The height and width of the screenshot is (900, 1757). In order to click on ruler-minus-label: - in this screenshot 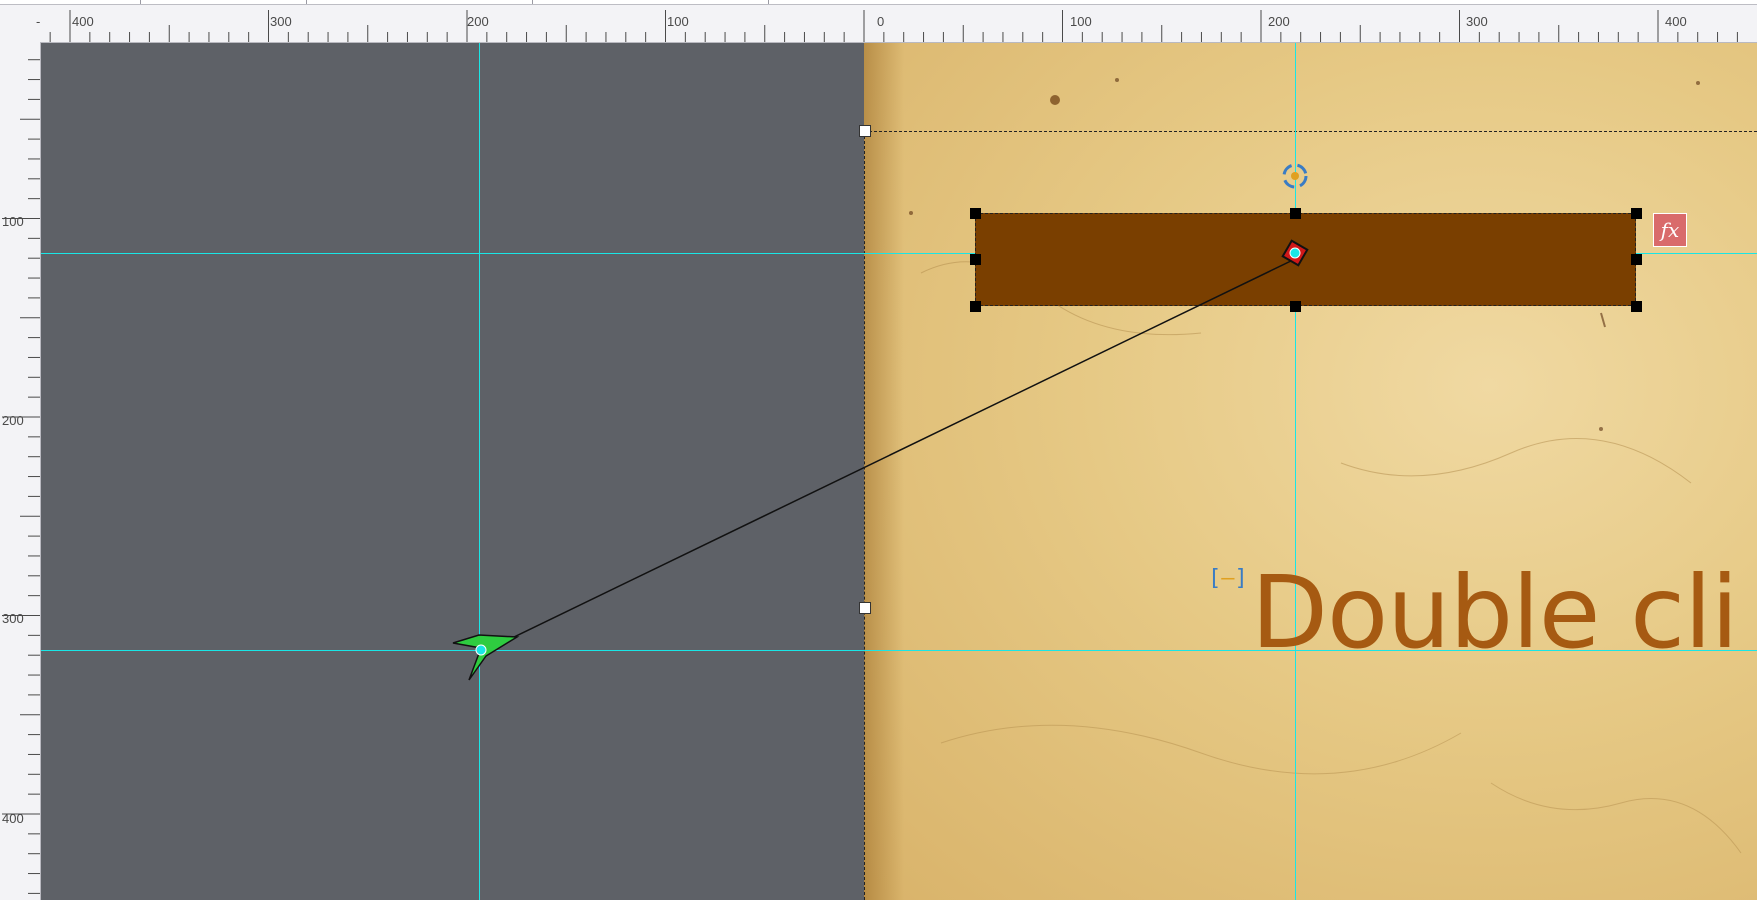, I will do `click(38, 21)`.